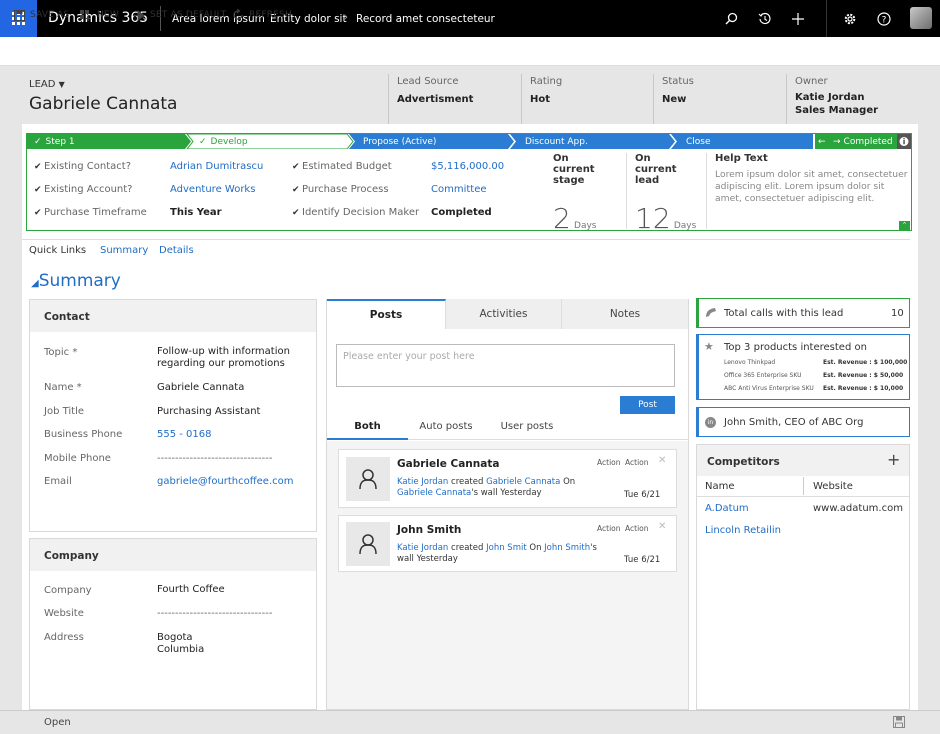 The image size is (940, 734). What do you see at coordinates (399, 141) in the screenshot?
I see `stage-propose: Propose (Active)` at bounding box center [399, 141].